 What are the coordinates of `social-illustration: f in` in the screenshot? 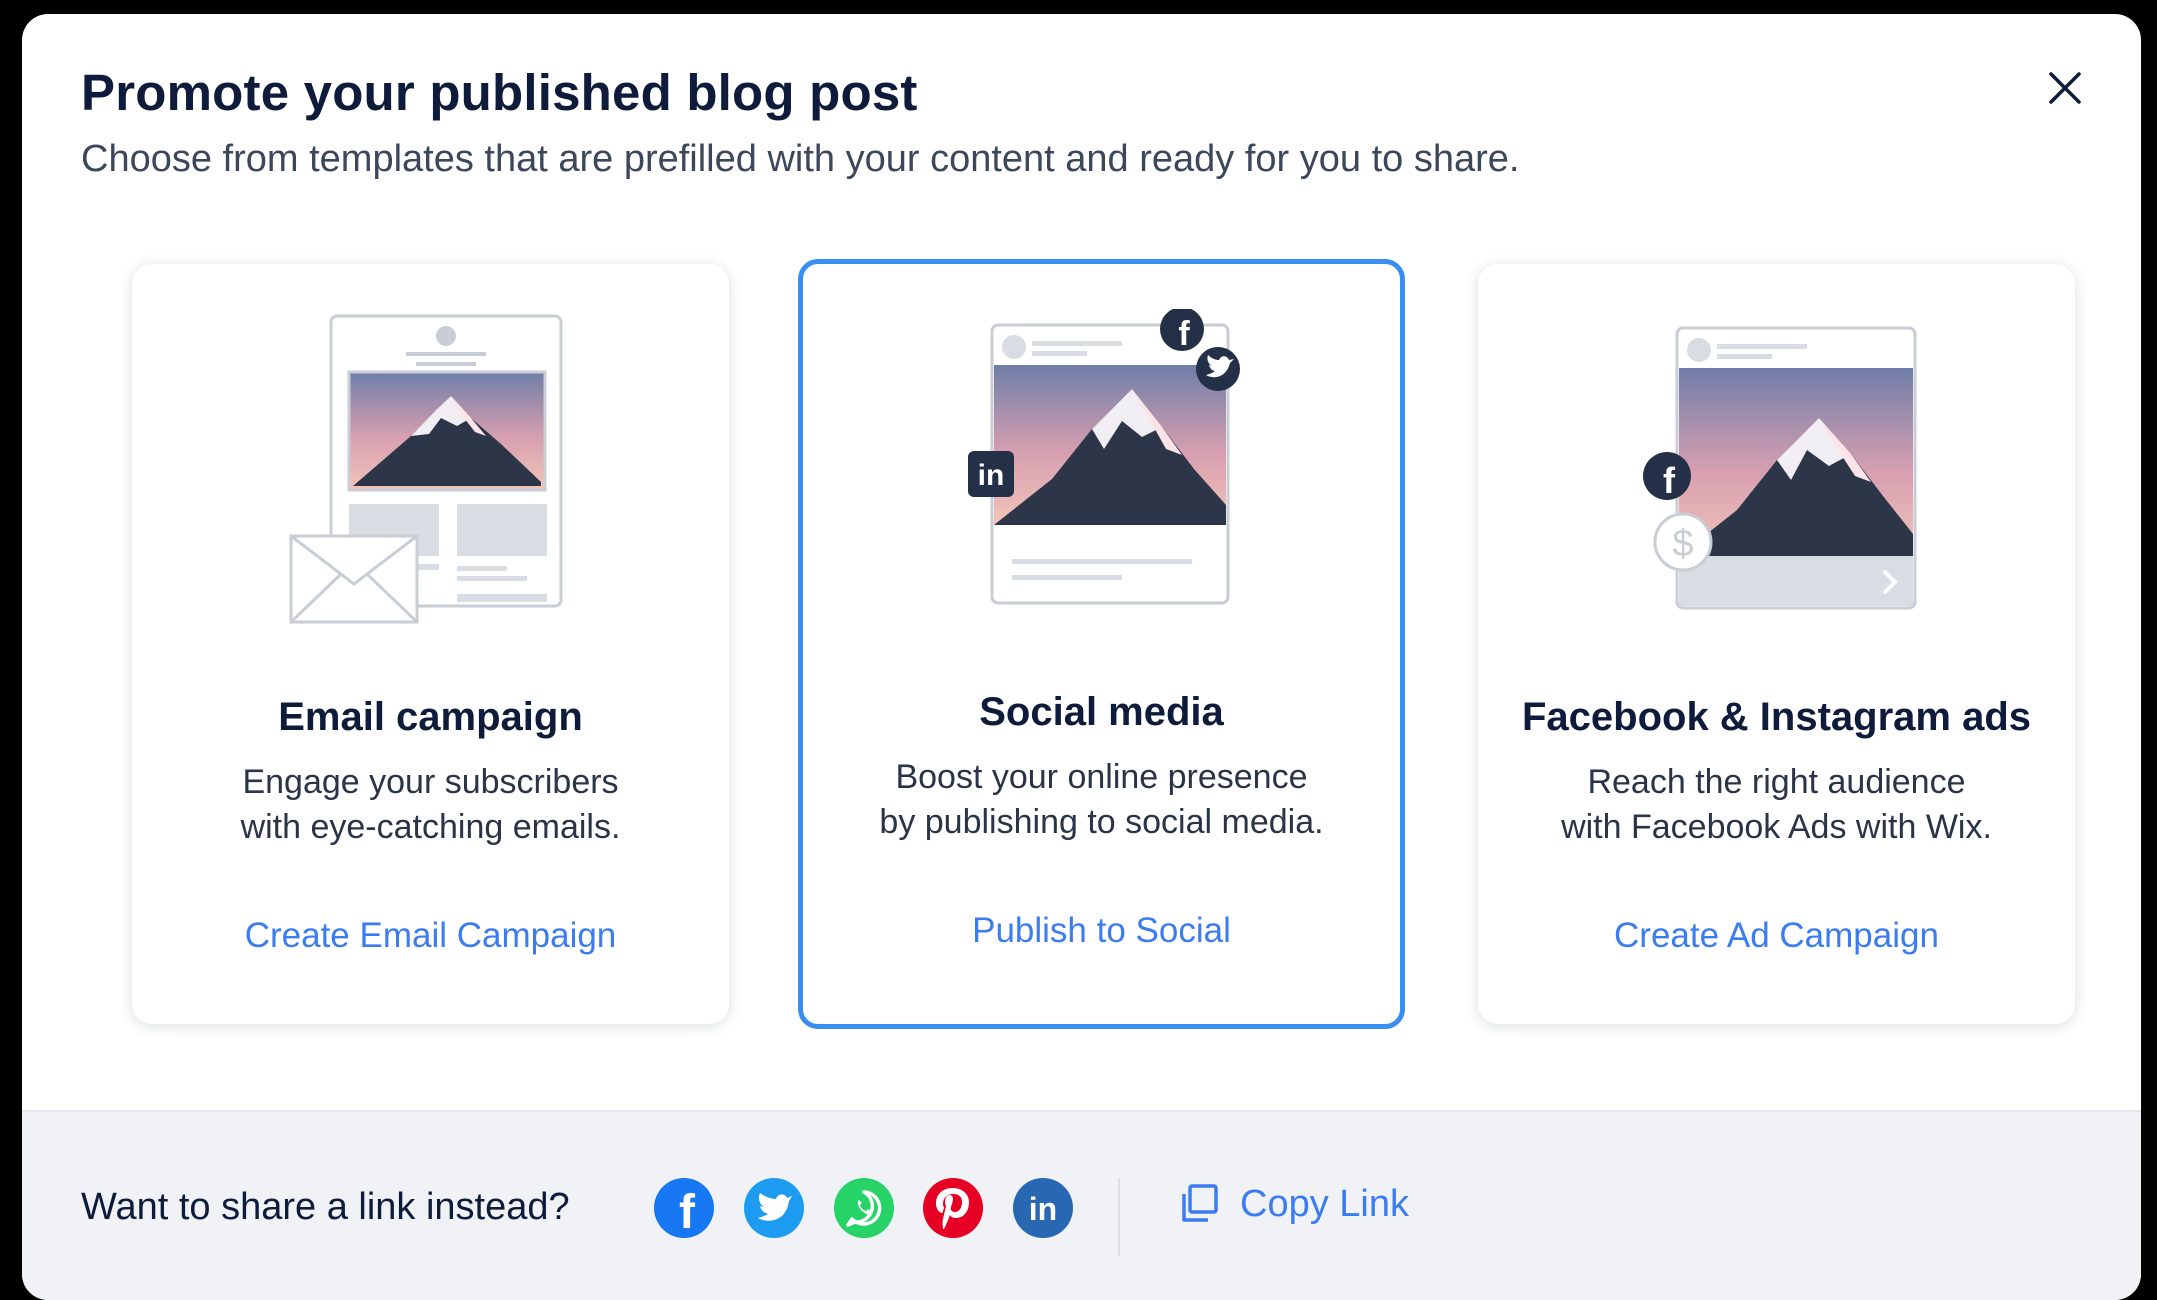 It's located at (1101, 474).